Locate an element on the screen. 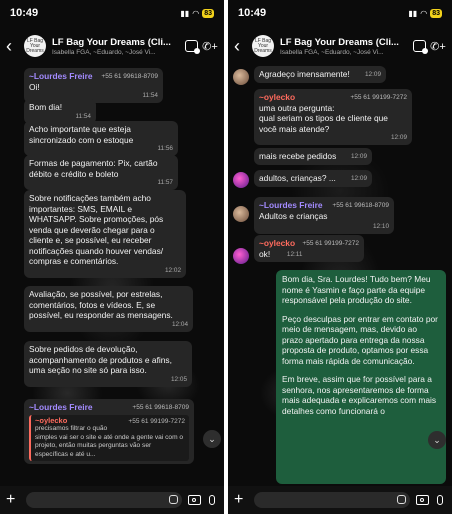 This screenshot has width=452, height=514. add-call-icon: ✆+ is located at coordinates (210, 46).